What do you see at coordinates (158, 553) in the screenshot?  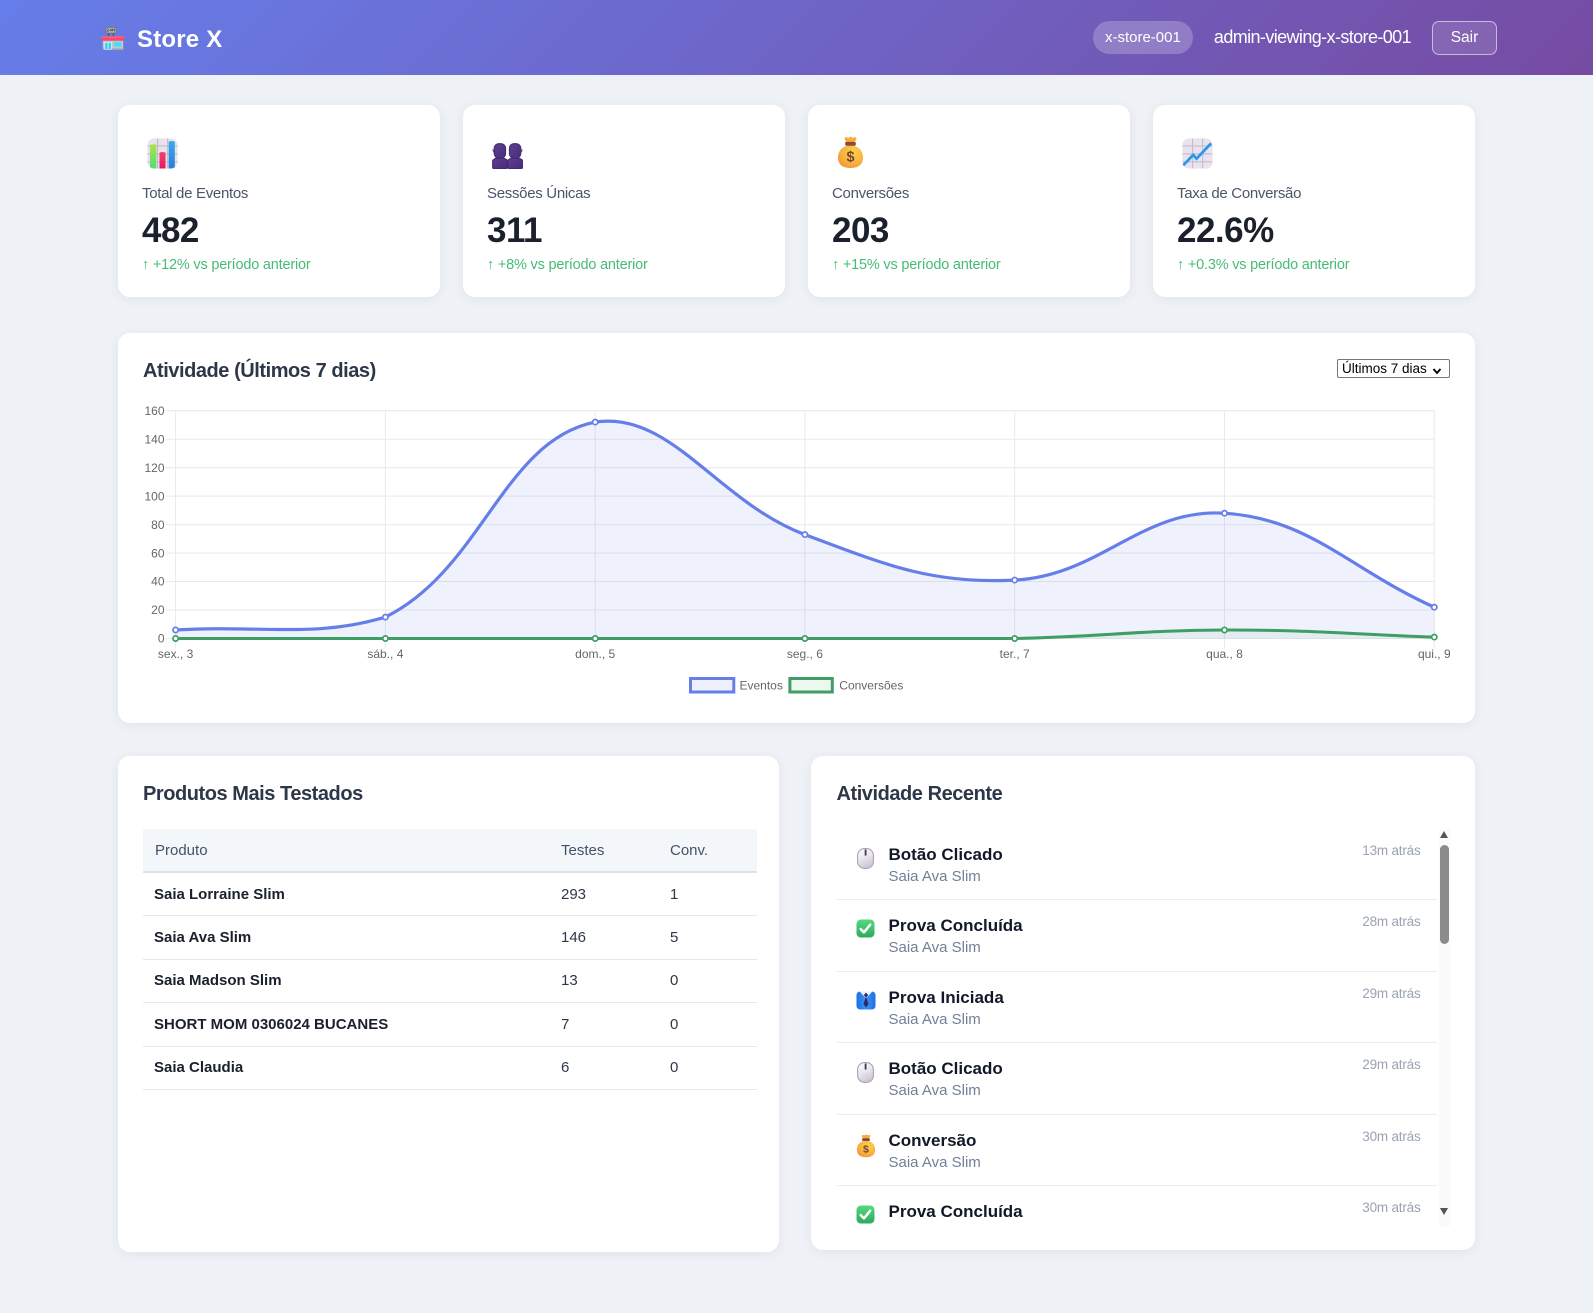 I see `svg-text: 60` at bounding box center [158, 553].